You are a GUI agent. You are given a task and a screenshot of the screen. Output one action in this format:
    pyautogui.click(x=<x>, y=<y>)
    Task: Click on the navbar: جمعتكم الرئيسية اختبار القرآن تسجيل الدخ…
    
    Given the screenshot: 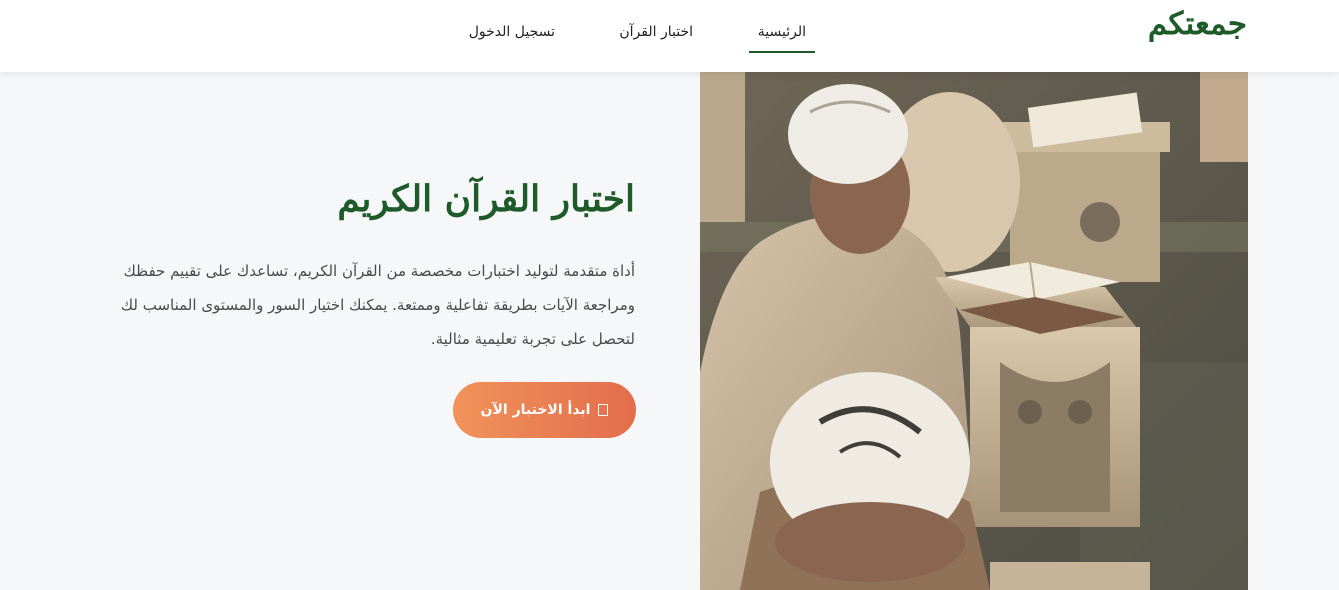 What is the action you would take?
    pyautogui.click(x=669, y=36)
    